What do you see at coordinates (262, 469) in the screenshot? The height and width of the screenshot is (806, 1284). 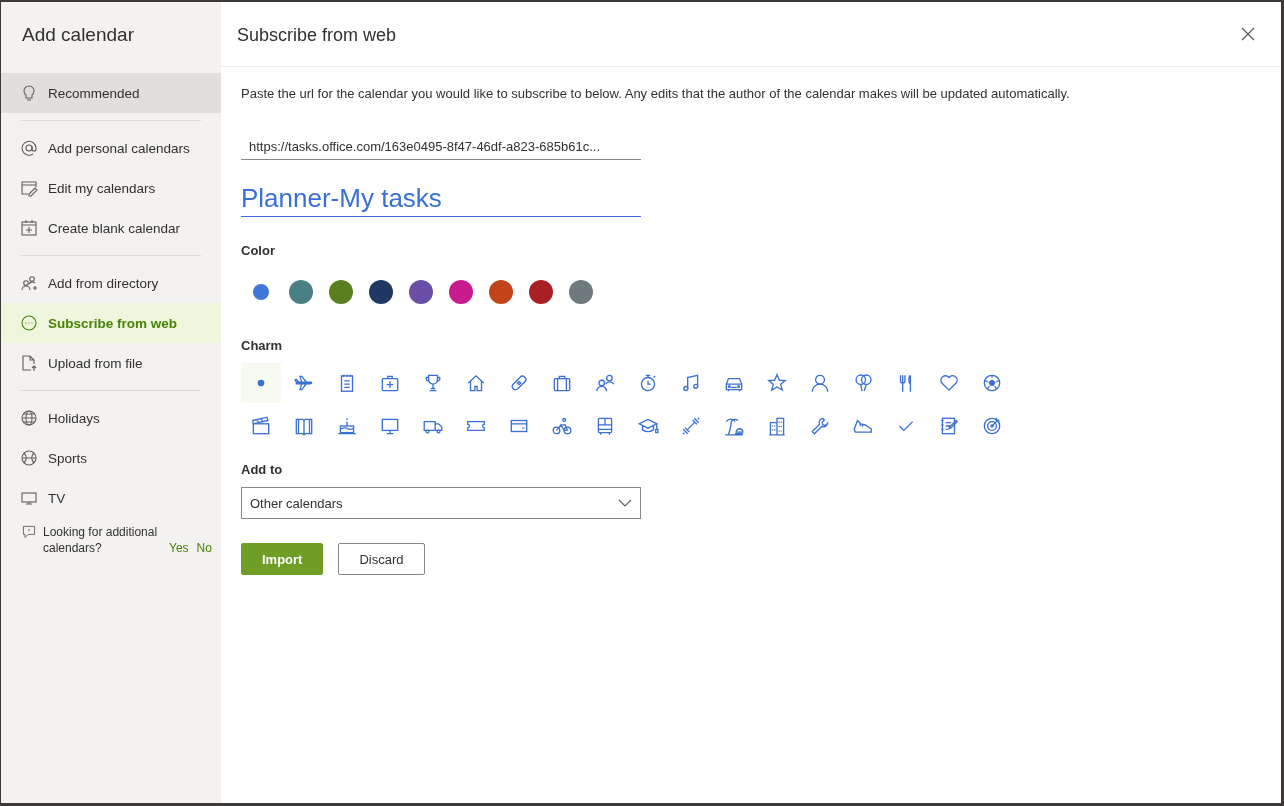 I see `add-to-label: Add to` at bounding box center [262, 469].